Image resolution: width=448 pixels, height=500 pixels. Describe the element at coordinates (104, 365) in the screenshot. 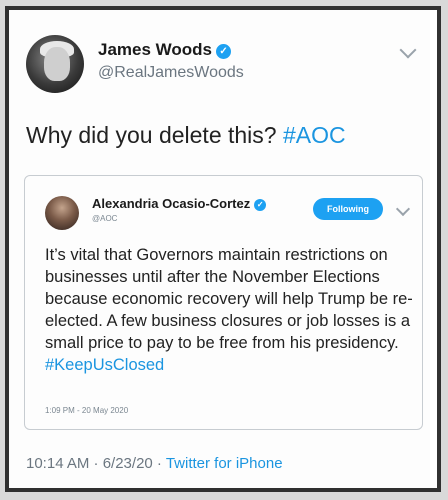

I see `hashtag-link: #KeepUsClosed` at that location.